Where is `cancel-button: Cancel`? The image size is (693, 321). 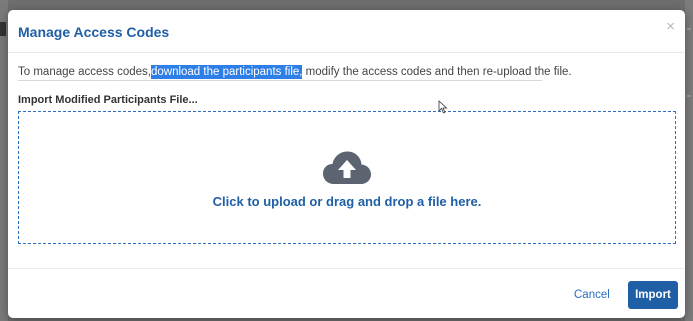
cancel-button: Cancel is located at coordinates (592, 295).